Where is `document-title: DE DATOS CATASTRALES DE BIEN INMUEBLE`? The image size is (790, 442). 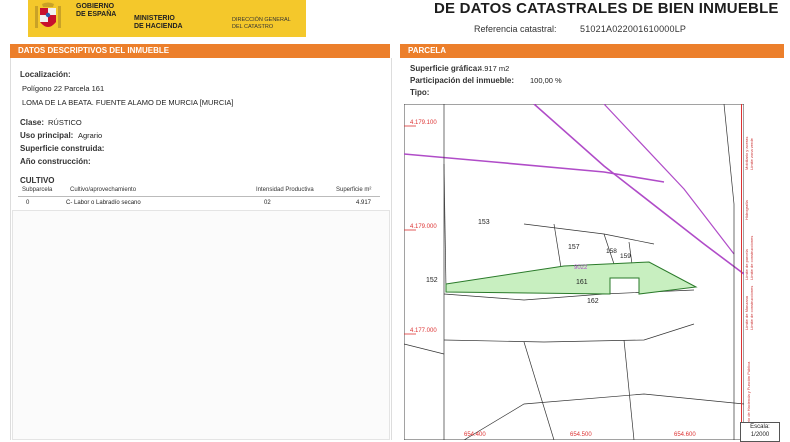
document-title: DE DATOS CATASTRALES DE BIEN INMUEBLE is located at coordinates (606, 8).